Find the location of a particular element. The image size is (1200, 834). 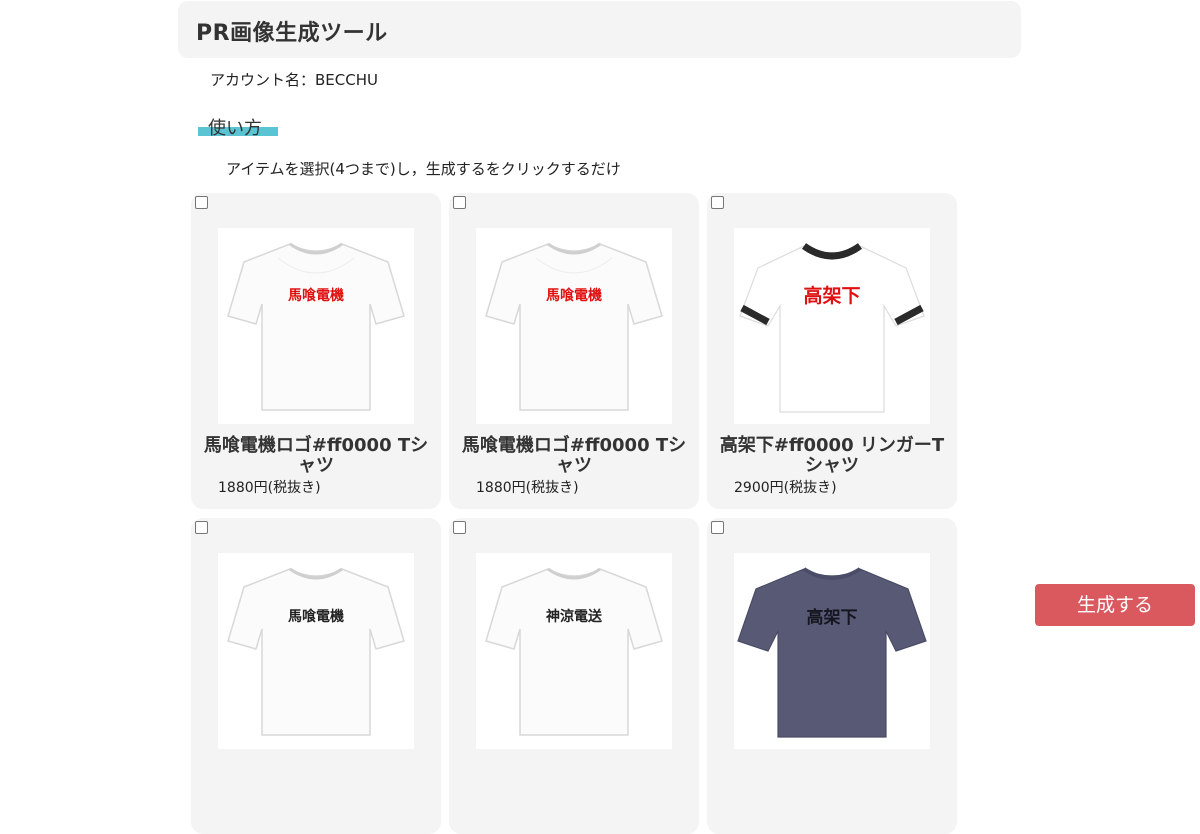

product-card: 神涼電送 is located at coordinates (574, 676).